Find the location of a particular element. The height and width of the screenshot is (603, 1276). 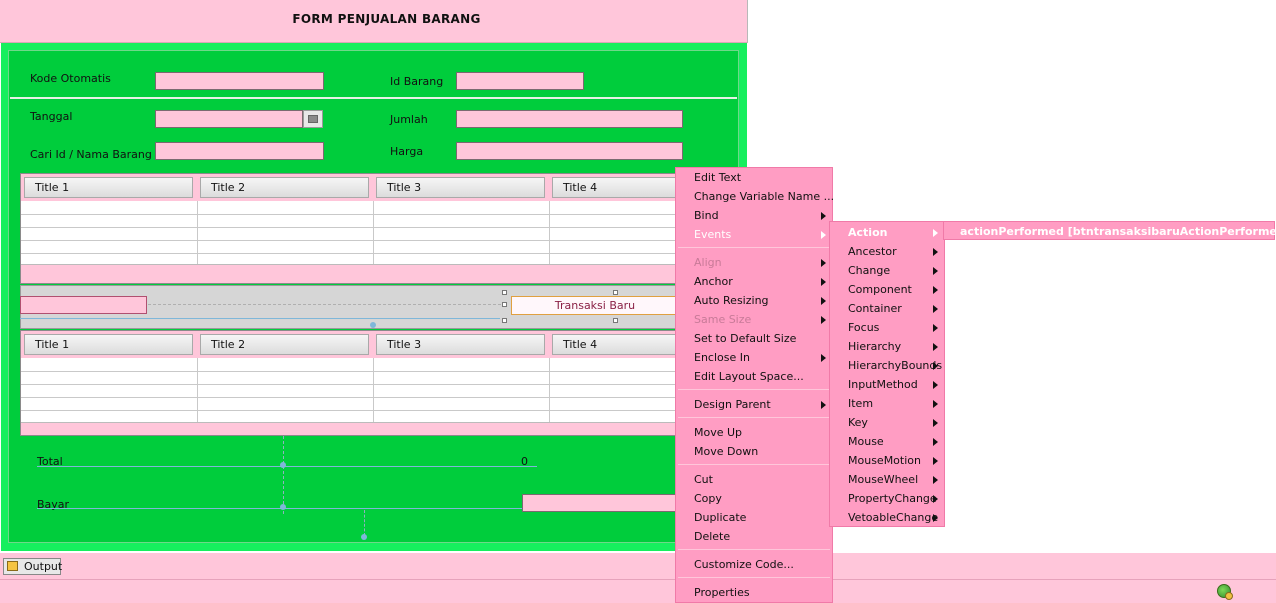

mid-text-field is located at coordinates (83, 305).